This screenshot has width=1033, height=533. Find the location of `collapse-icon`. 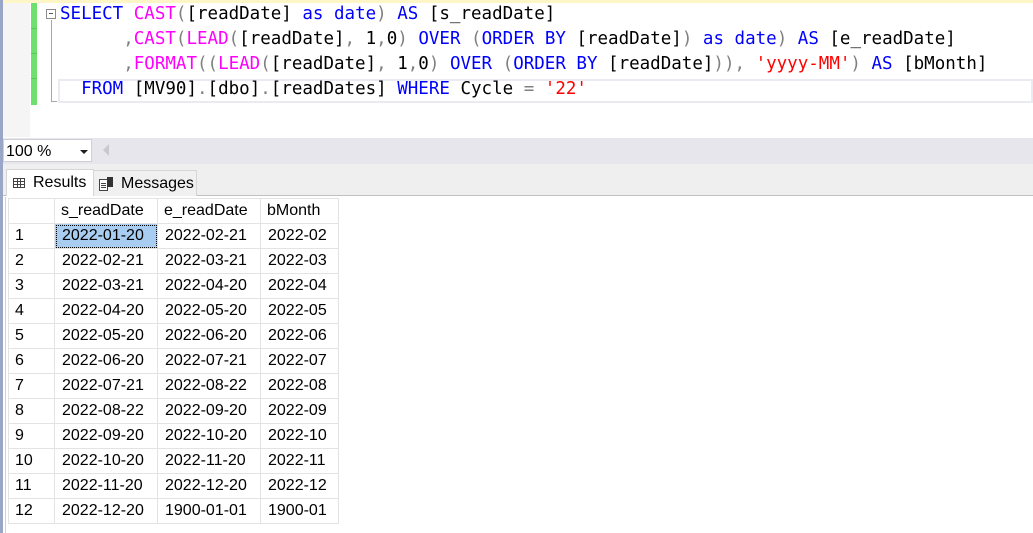

collapse-icon is located at coordinates (51, 14).